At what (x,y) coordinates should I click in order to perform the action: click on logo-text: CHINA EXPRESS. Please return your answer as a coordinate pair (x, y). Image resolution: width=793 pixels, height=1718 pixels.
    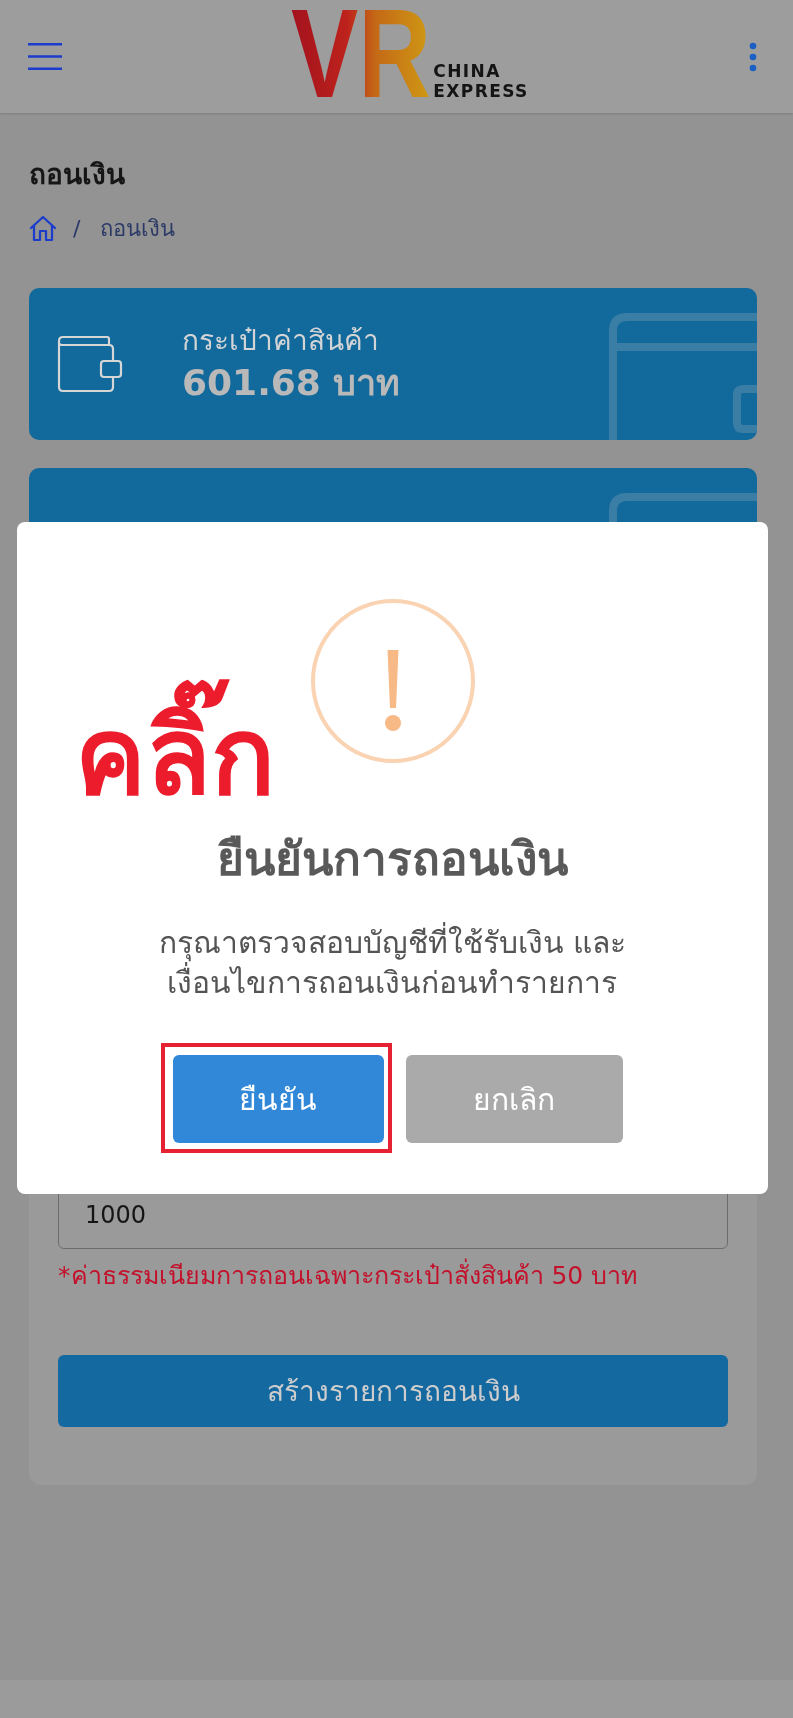
    Looking at the image, I should click on (481, 81).